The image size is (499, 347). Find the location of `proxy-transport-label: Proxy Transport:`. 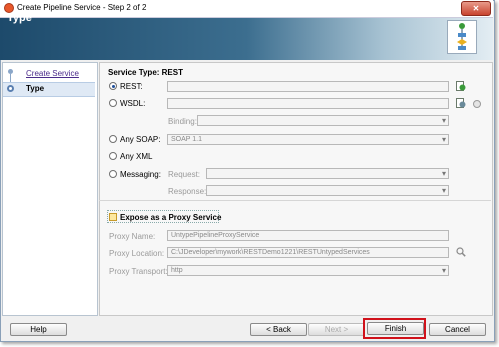

proxy-transport-label: Proxy Transport: is located at coordinates (138, 271).